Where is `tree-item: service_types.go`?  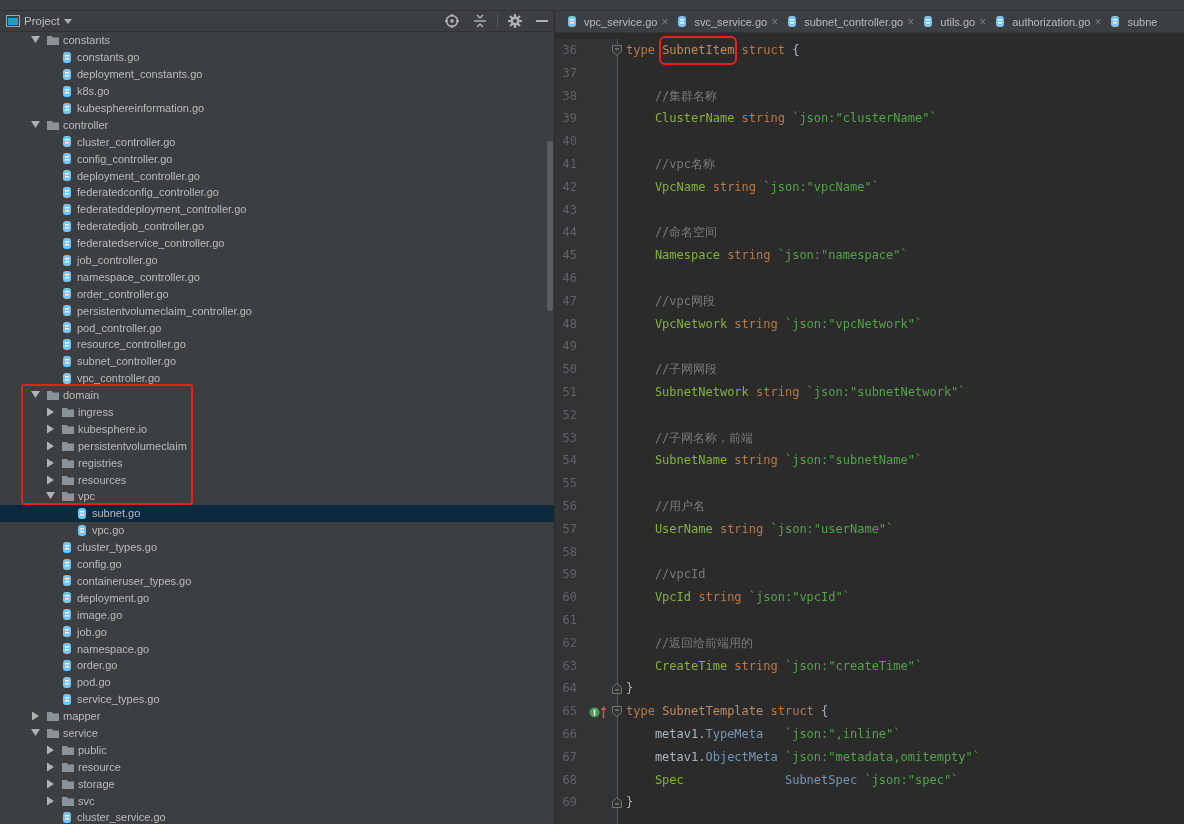
tree-item: service_types.go is located at coordinates (277, 699).